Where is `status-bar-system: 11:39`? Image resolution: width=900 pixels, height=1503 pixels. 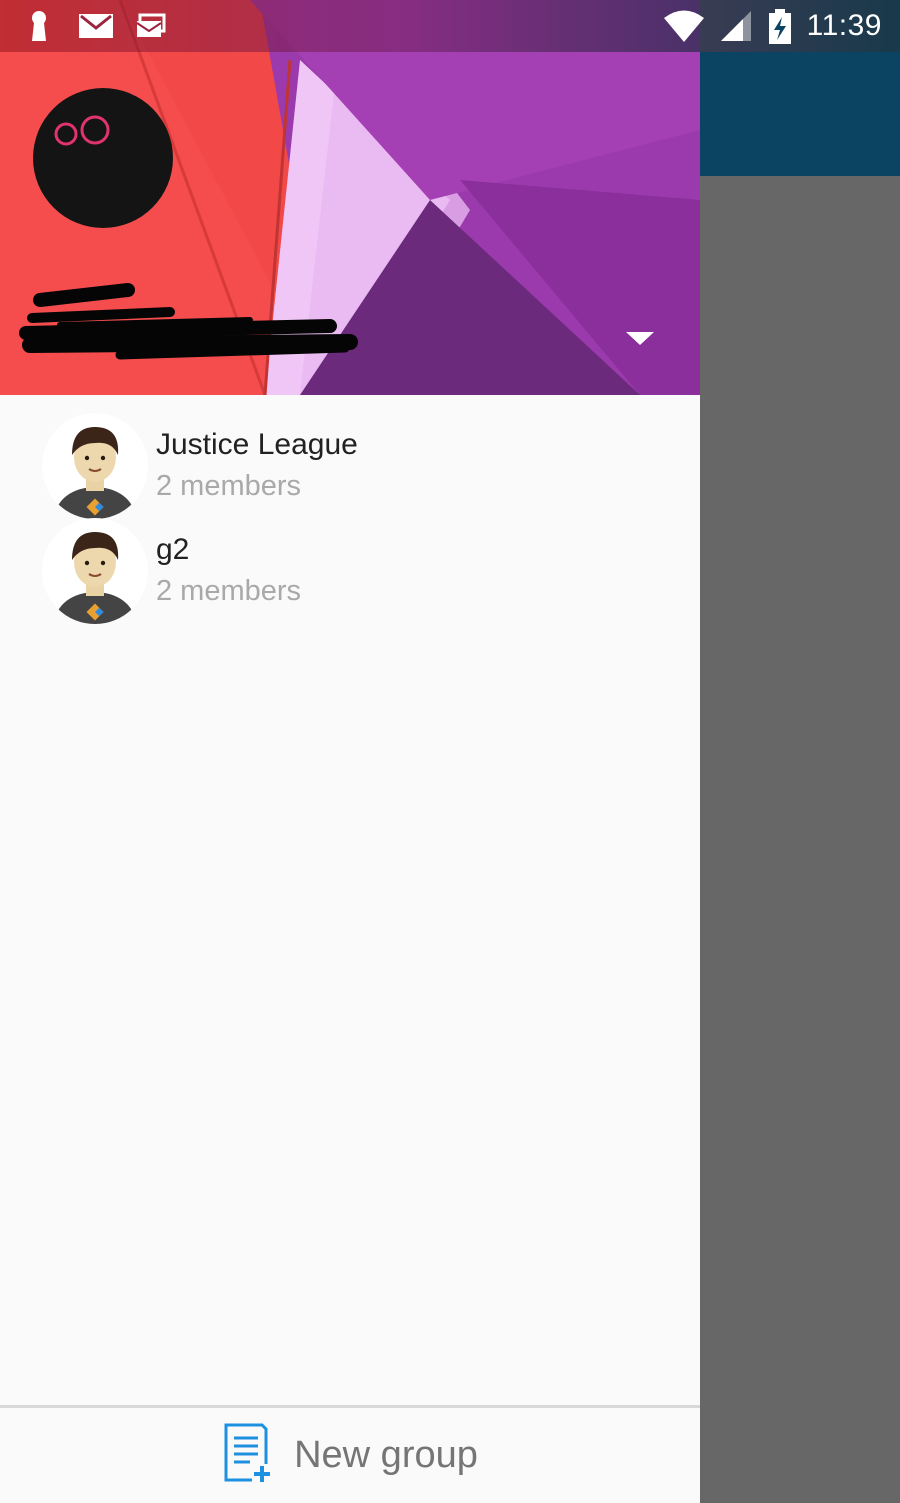
status-bar-system: 11:39 is located at coordinates (781, 26).